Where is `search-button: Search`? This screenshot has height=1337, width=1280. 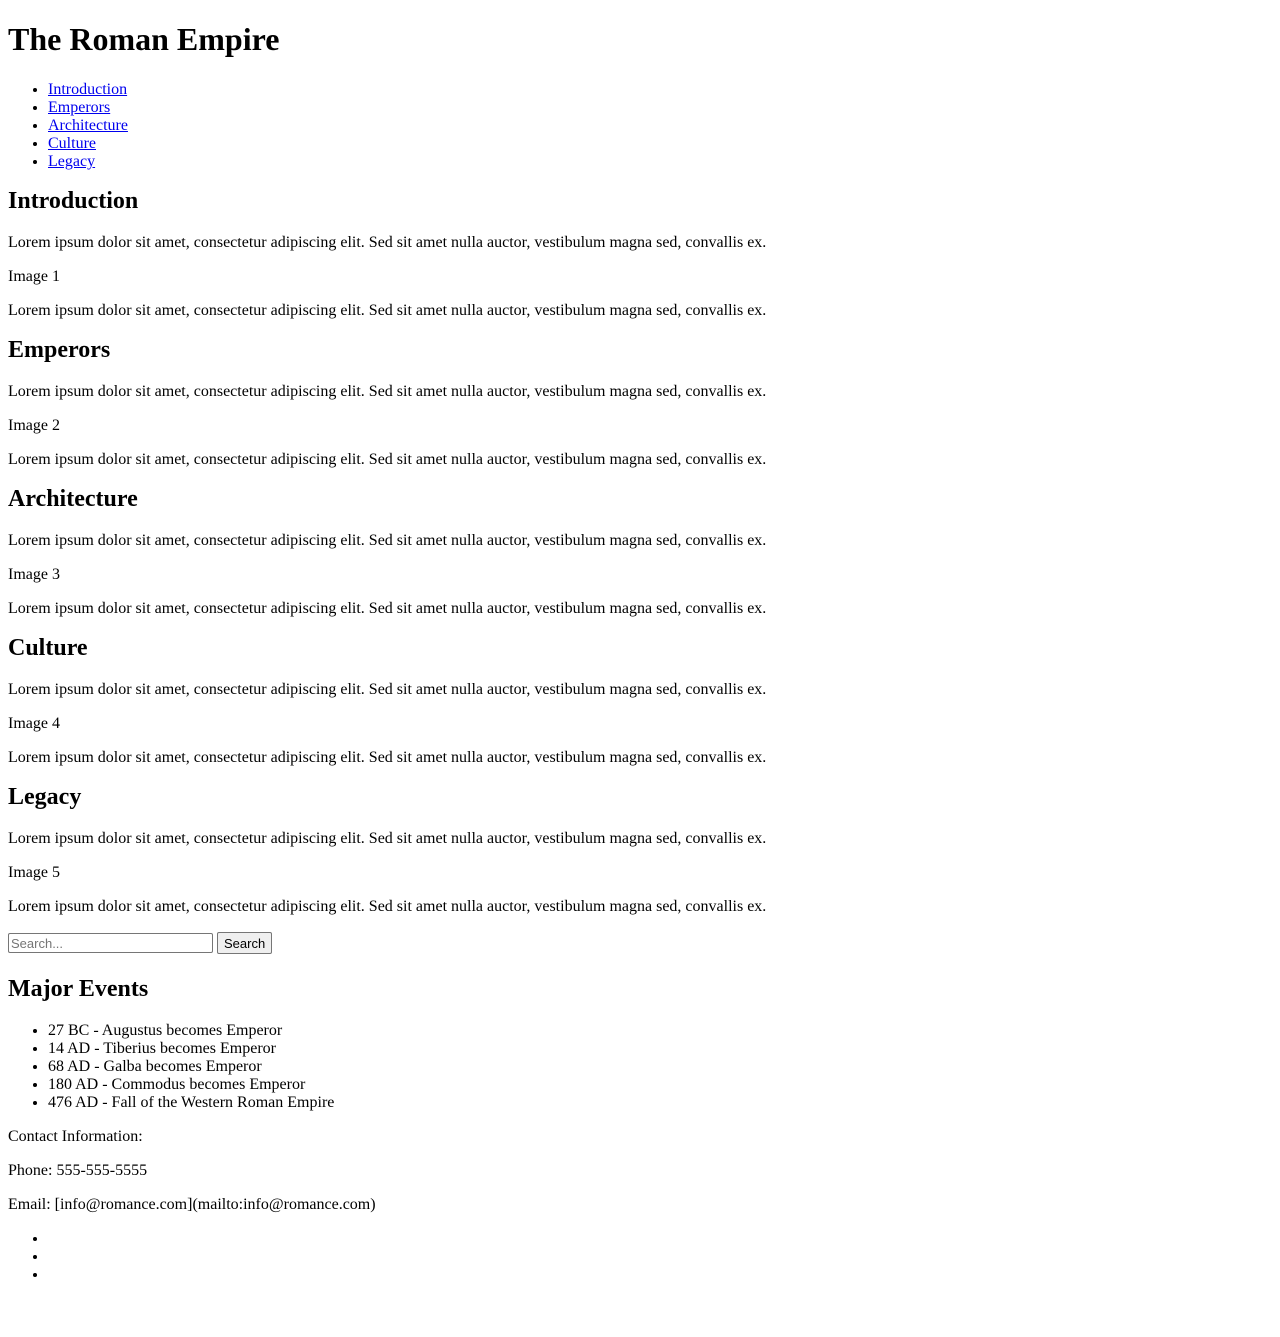 search-button: Search is located at coordinates (245, 943).